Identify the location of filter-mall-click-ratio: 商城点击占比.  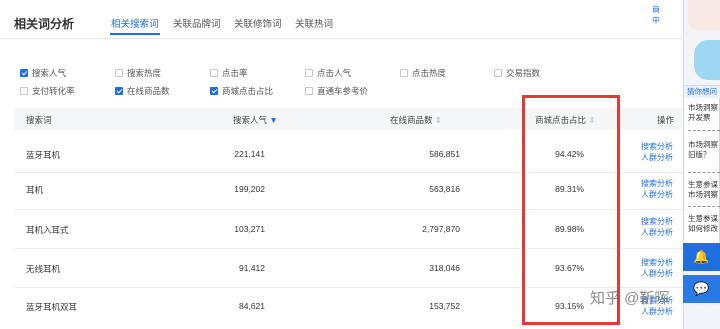
(241, 91).